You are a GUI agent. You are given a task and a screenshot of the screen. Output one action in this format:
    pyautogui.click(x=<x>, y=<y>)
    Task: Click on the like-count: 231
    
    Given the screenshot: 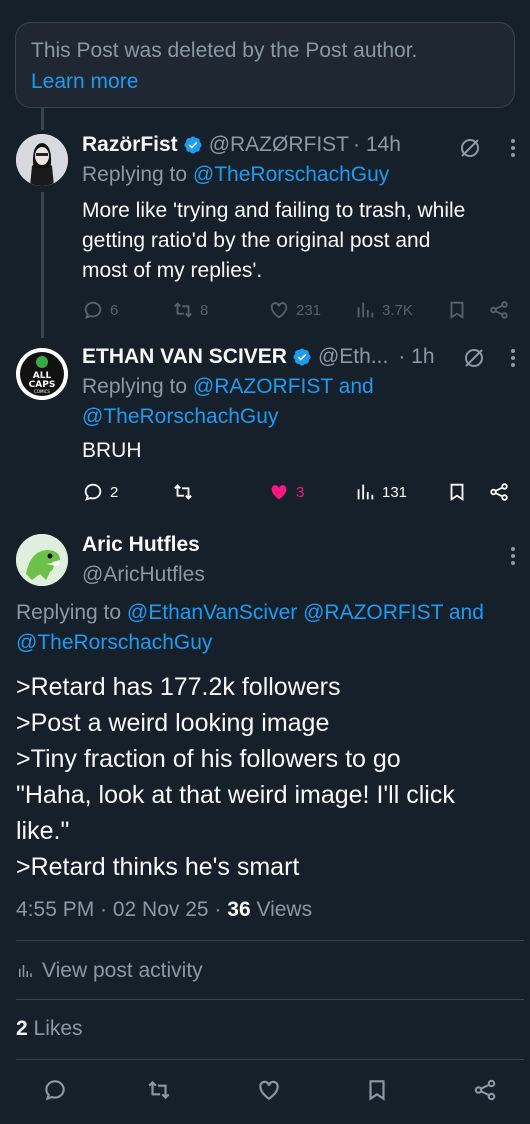 What is the action you would take?
    pyautogui.click(x=309, y=310)
    